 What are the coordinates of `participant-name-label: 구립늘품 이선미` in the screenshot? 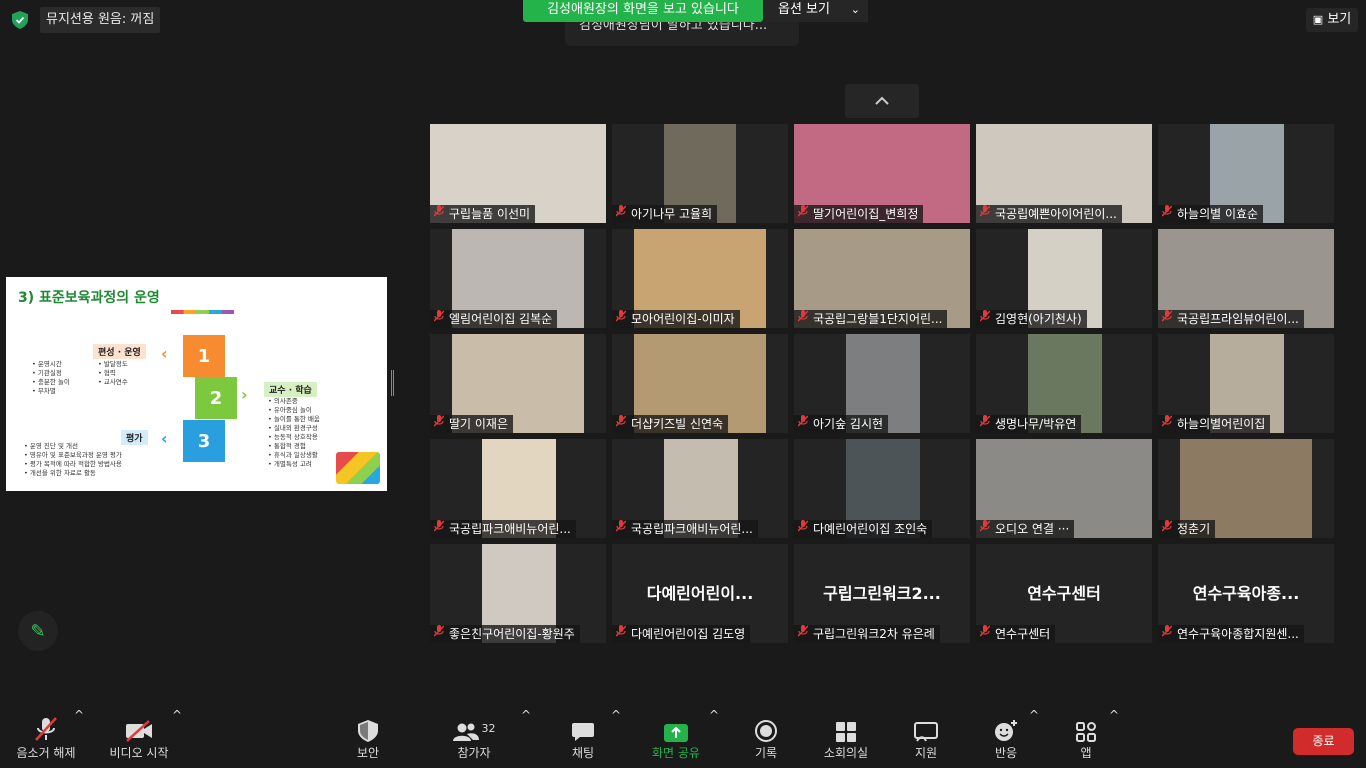 It's located at (483, 214).